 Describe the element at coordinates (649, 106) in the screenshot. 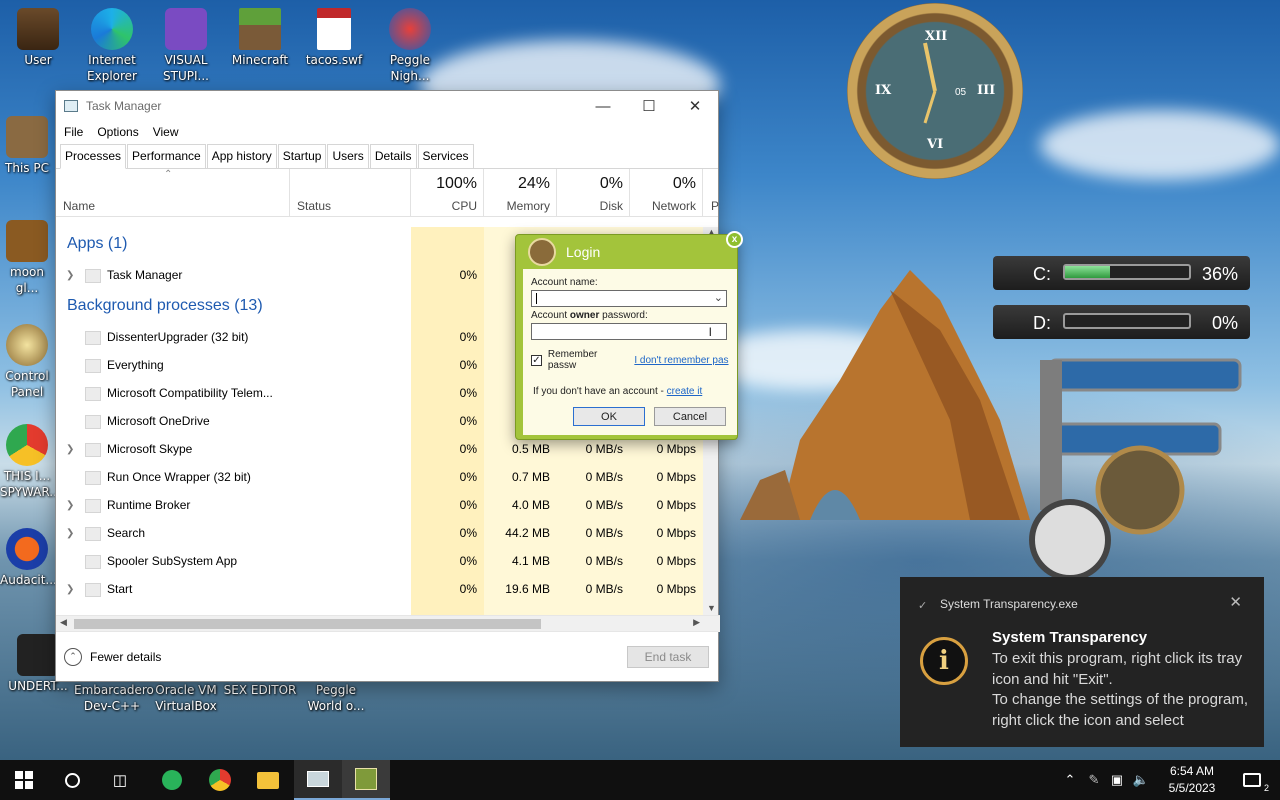

I see `maximize-button: ☐` at that location.